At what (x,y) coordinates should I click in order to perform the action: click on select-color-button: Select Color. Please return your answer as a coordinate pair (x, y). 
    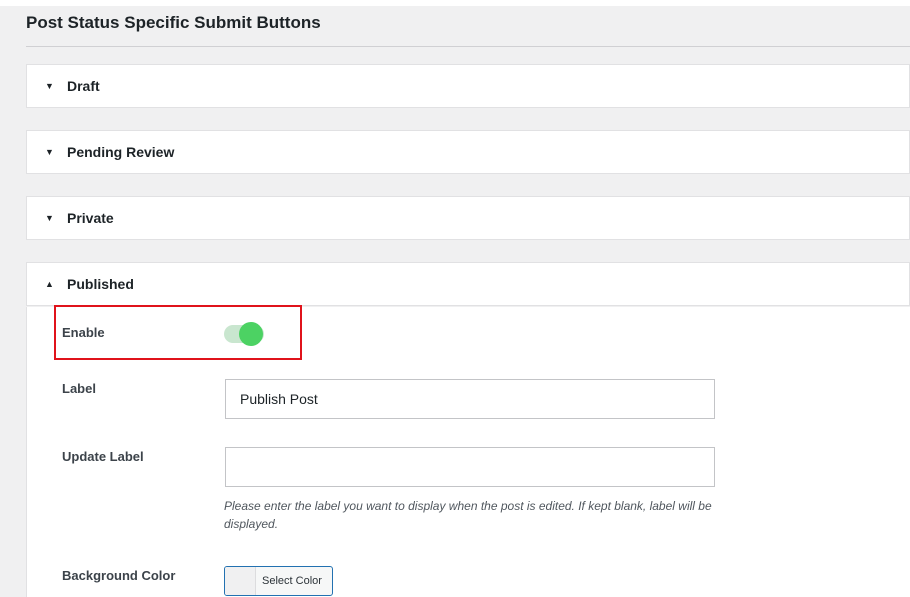
    Looking at the image, I should click on (278, 581).